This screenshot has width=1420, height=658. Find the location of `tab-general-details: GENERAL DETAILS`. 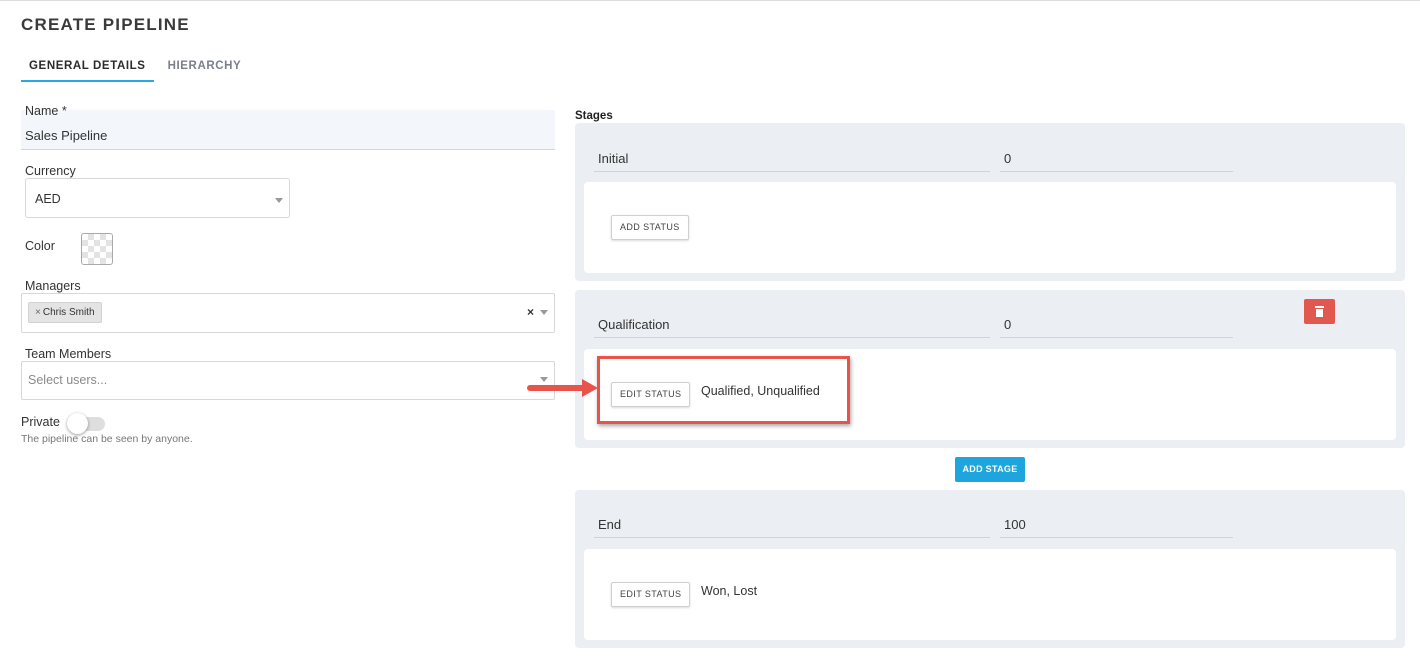

tab-general-details: GENERAL DETAILS is located at coordinates (87, 70).